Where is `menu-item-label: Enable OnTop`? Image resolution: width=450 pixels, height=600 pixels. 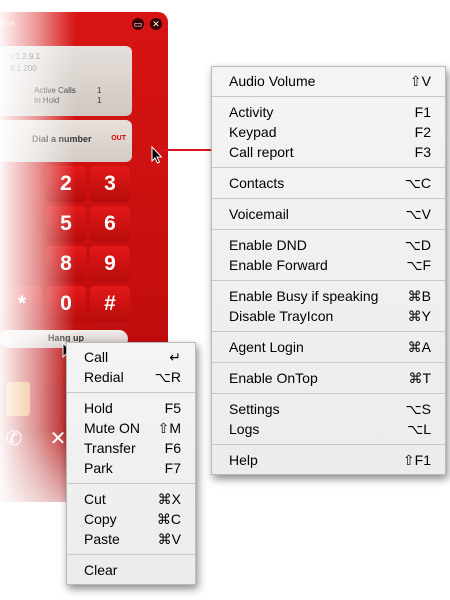
menu-item-label: Enable OnTop is located at coordinates (273, 378).